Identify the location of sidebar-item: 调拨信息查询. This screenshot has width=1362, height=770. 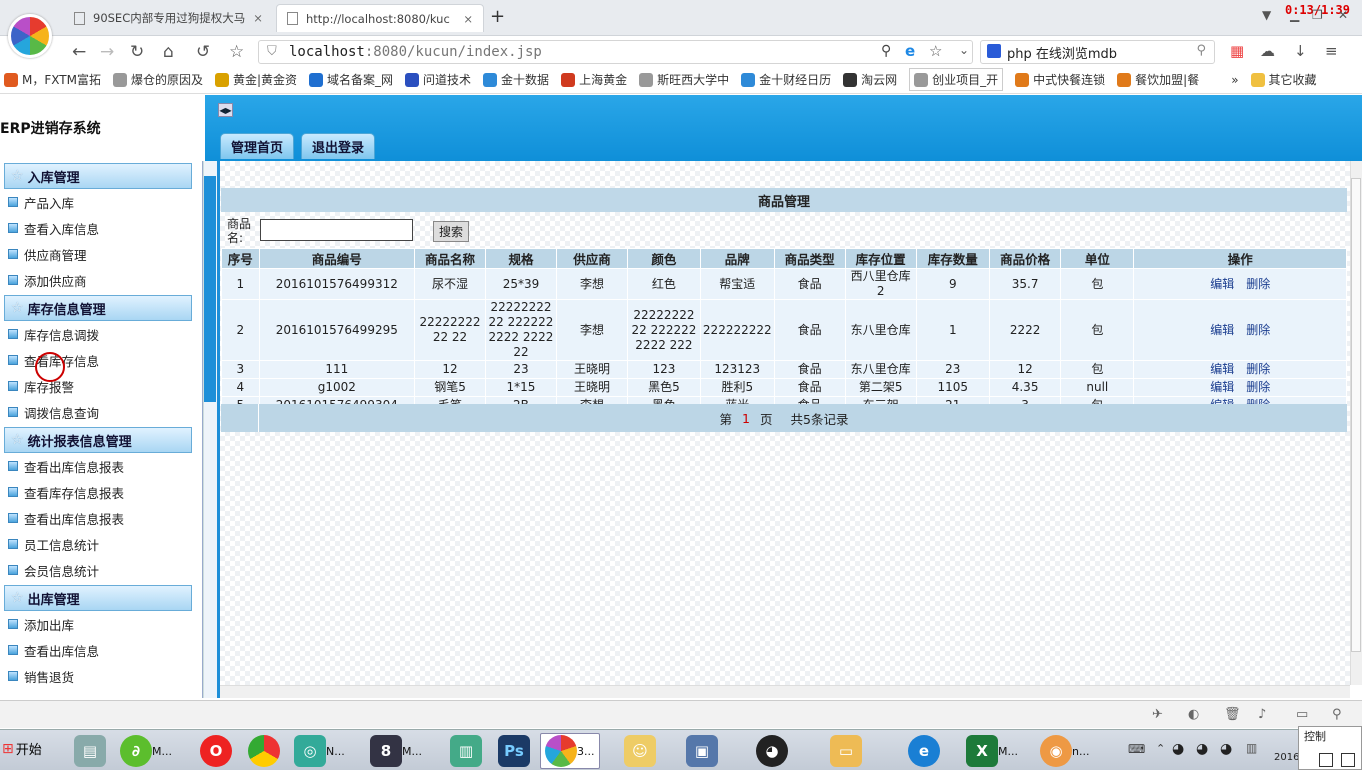
(101, 412).